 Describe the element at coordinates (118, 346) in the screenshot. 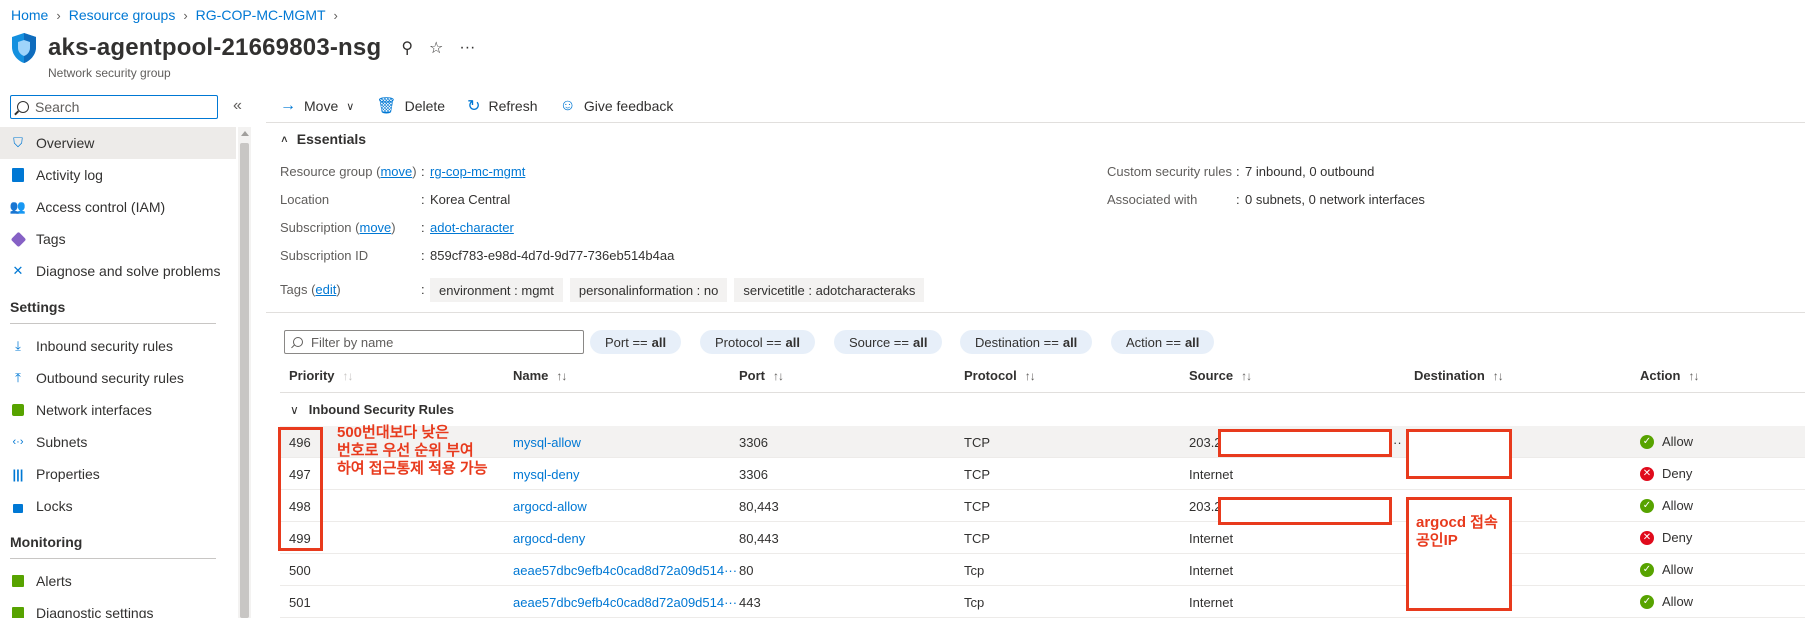

I see `sidebar-item-inbound-rules: ⤓ Inbound security rules` at that location.